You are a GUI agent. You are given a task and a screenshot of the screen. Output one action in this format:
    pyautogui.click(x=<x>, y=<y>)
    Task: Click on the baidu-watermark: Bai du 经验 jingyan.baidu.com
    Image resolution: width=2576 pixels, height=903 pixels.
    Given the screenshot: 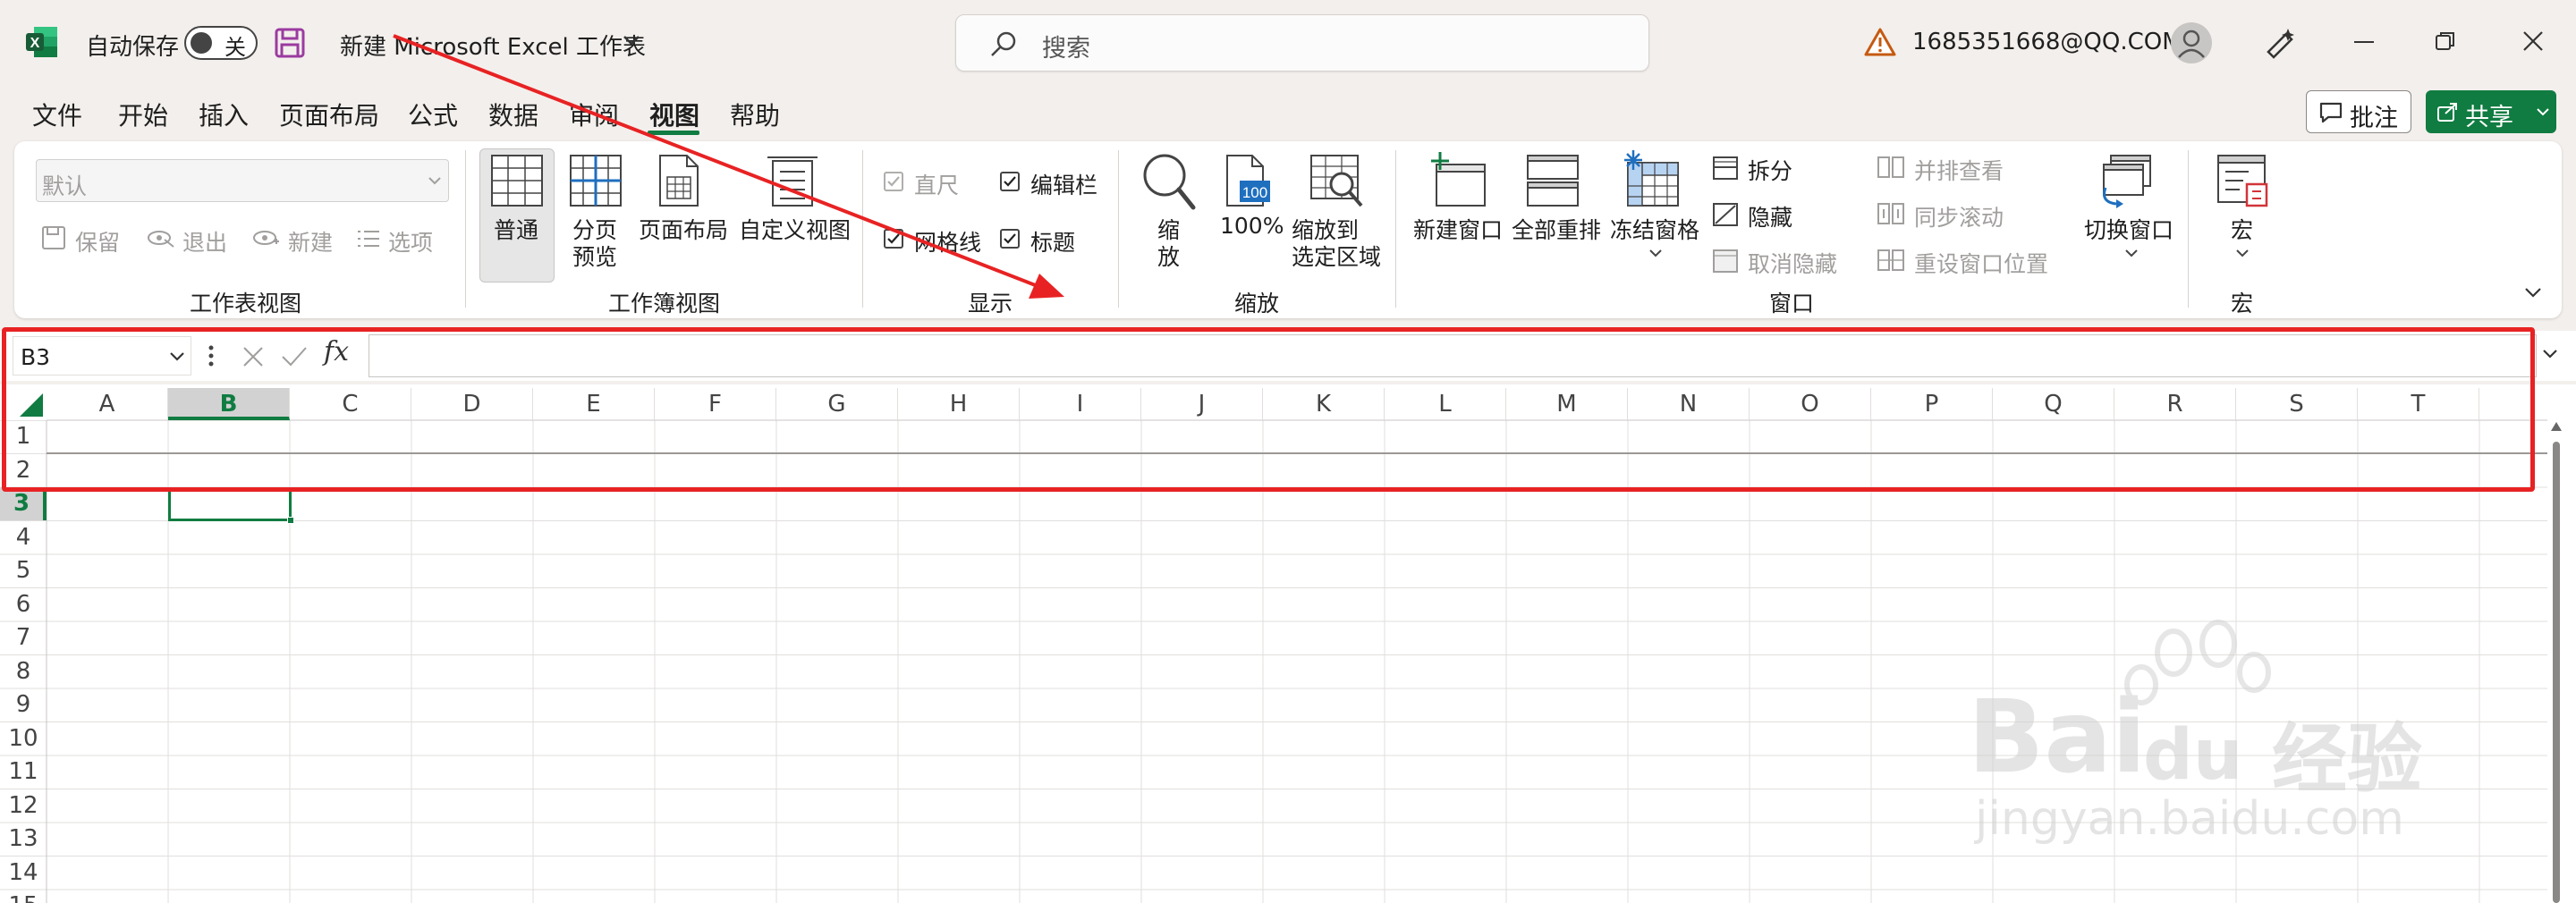 What is the action you would take?
    pyautogui.click(x=2218, y=733)
    